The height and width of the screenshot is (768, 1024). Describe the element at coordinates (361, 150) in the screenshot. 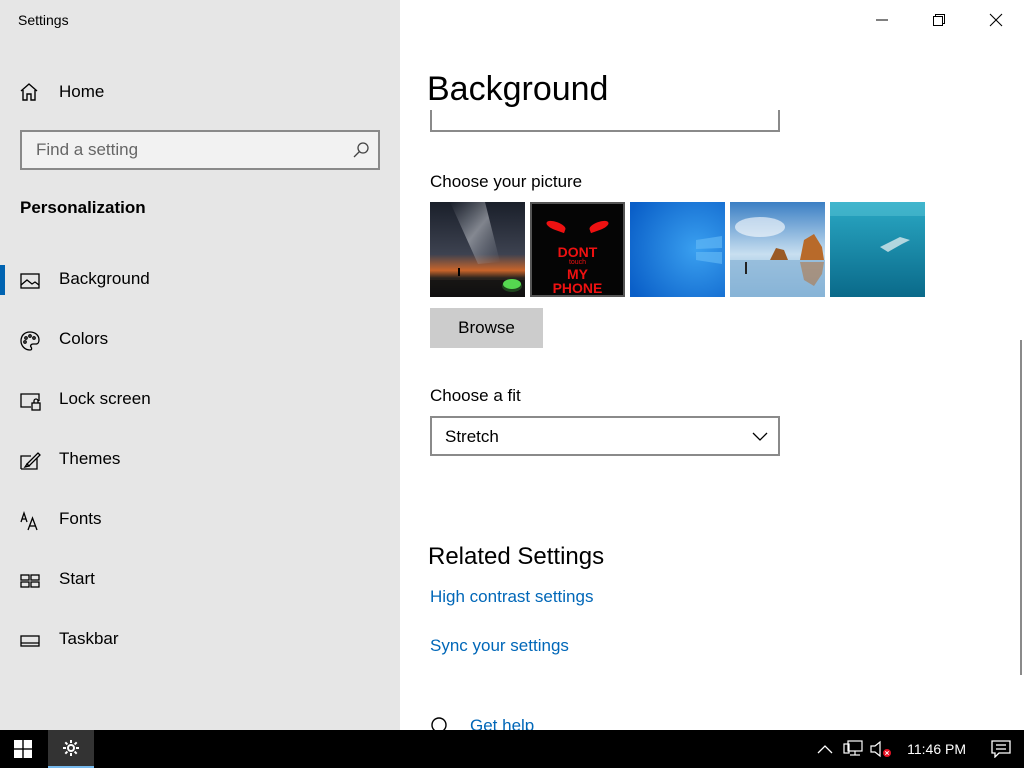

I see `search-icon` at that location.